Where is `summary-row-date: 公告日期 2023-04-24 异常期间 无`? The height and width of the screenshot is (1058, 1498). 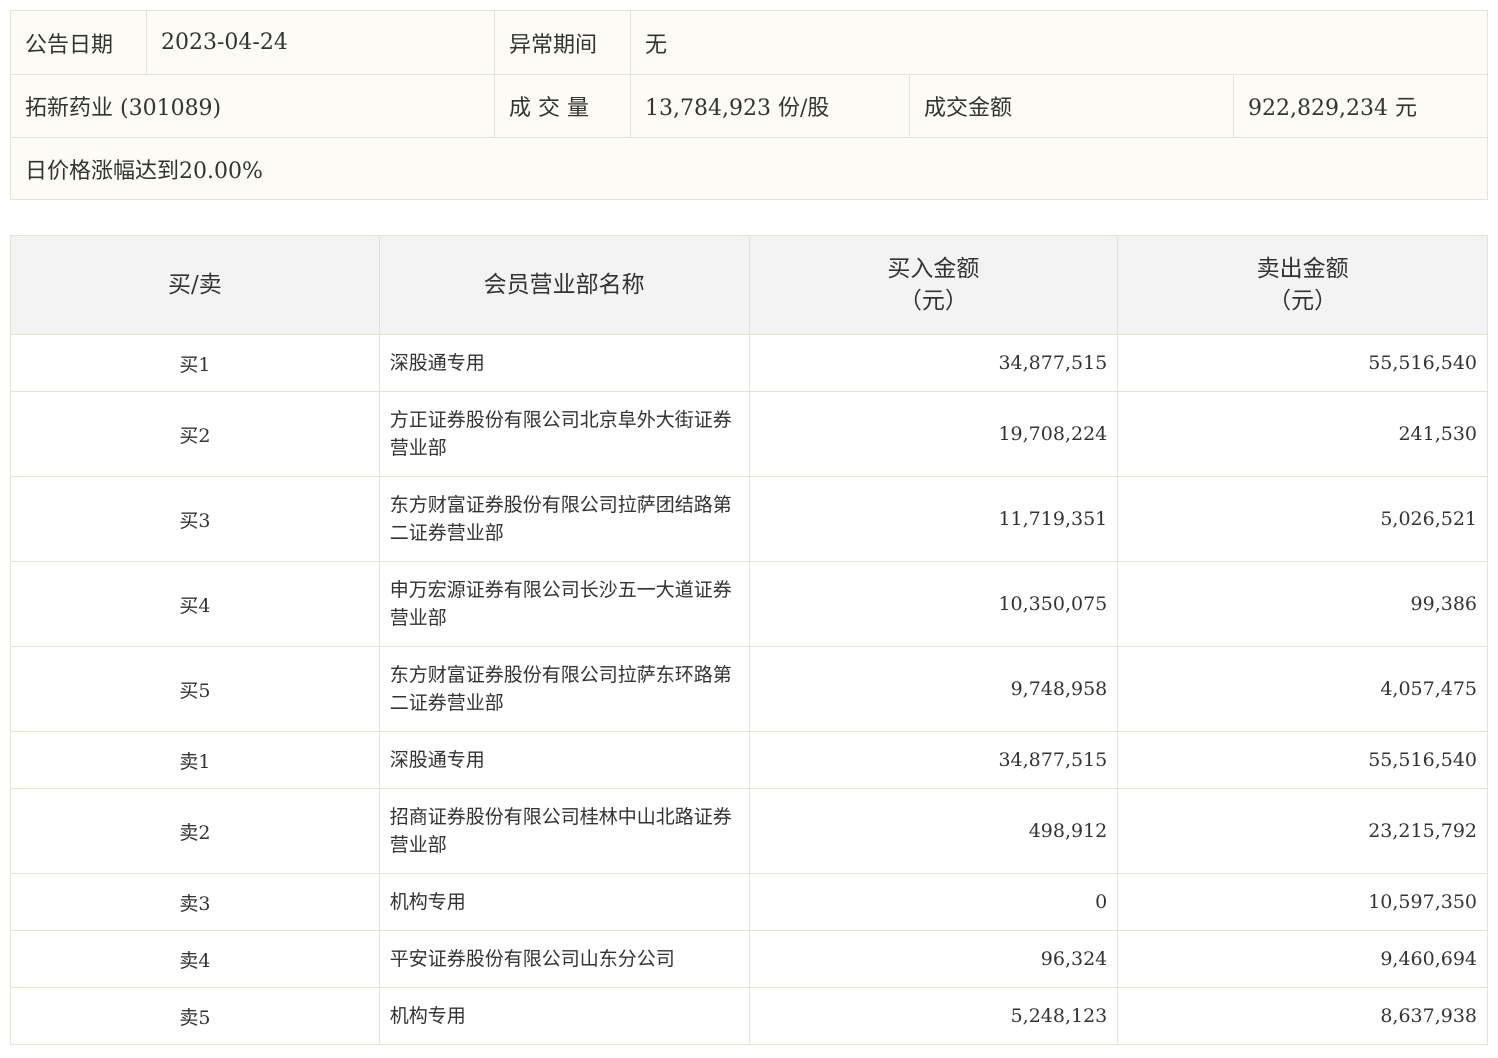
summary-row-date: 公告日期 2023-04-24 异常期间 无 is located at coordinates (749, 43).